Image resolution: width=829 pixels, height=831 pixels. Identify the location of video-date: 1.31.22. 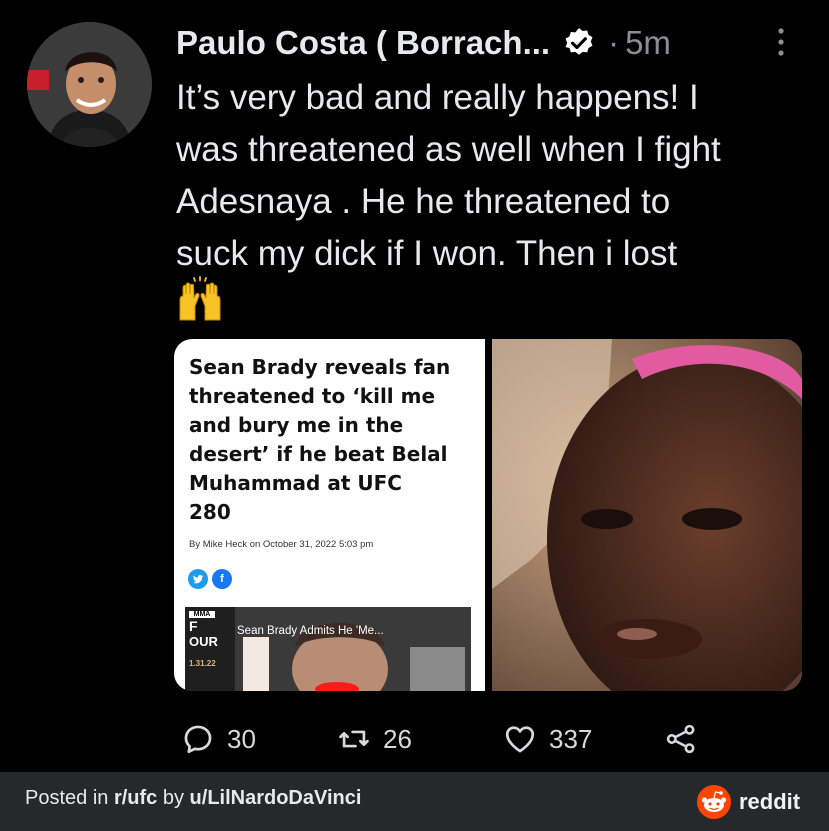
(202, 663).